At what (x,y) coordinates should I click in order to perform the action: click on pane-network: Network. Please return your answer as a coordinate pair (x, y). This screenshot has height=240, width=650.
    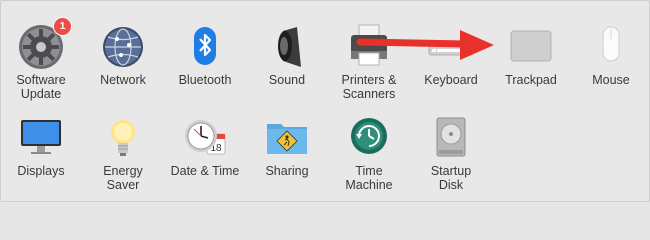
    Looking at the image, I should click on (123, 68).